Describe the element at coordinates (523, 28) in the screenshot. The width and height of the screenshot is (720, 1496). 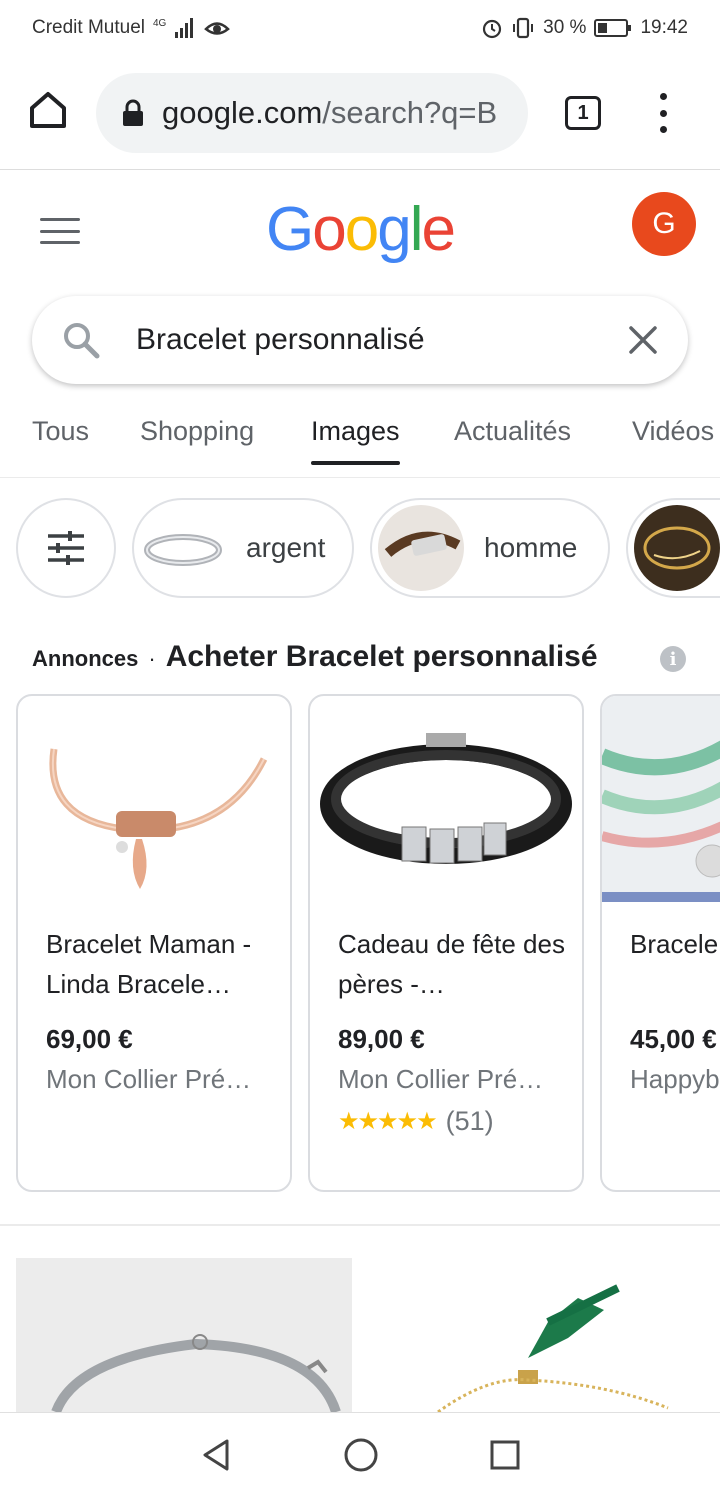
I see `vibrate-icon` at that location.